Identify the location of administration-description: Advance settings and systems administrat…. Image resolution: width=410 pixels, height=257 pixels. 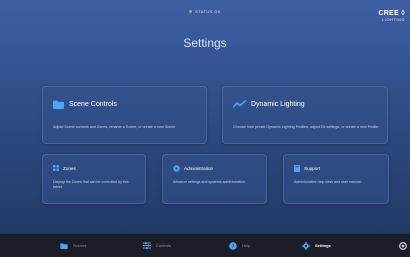
(209, 182).